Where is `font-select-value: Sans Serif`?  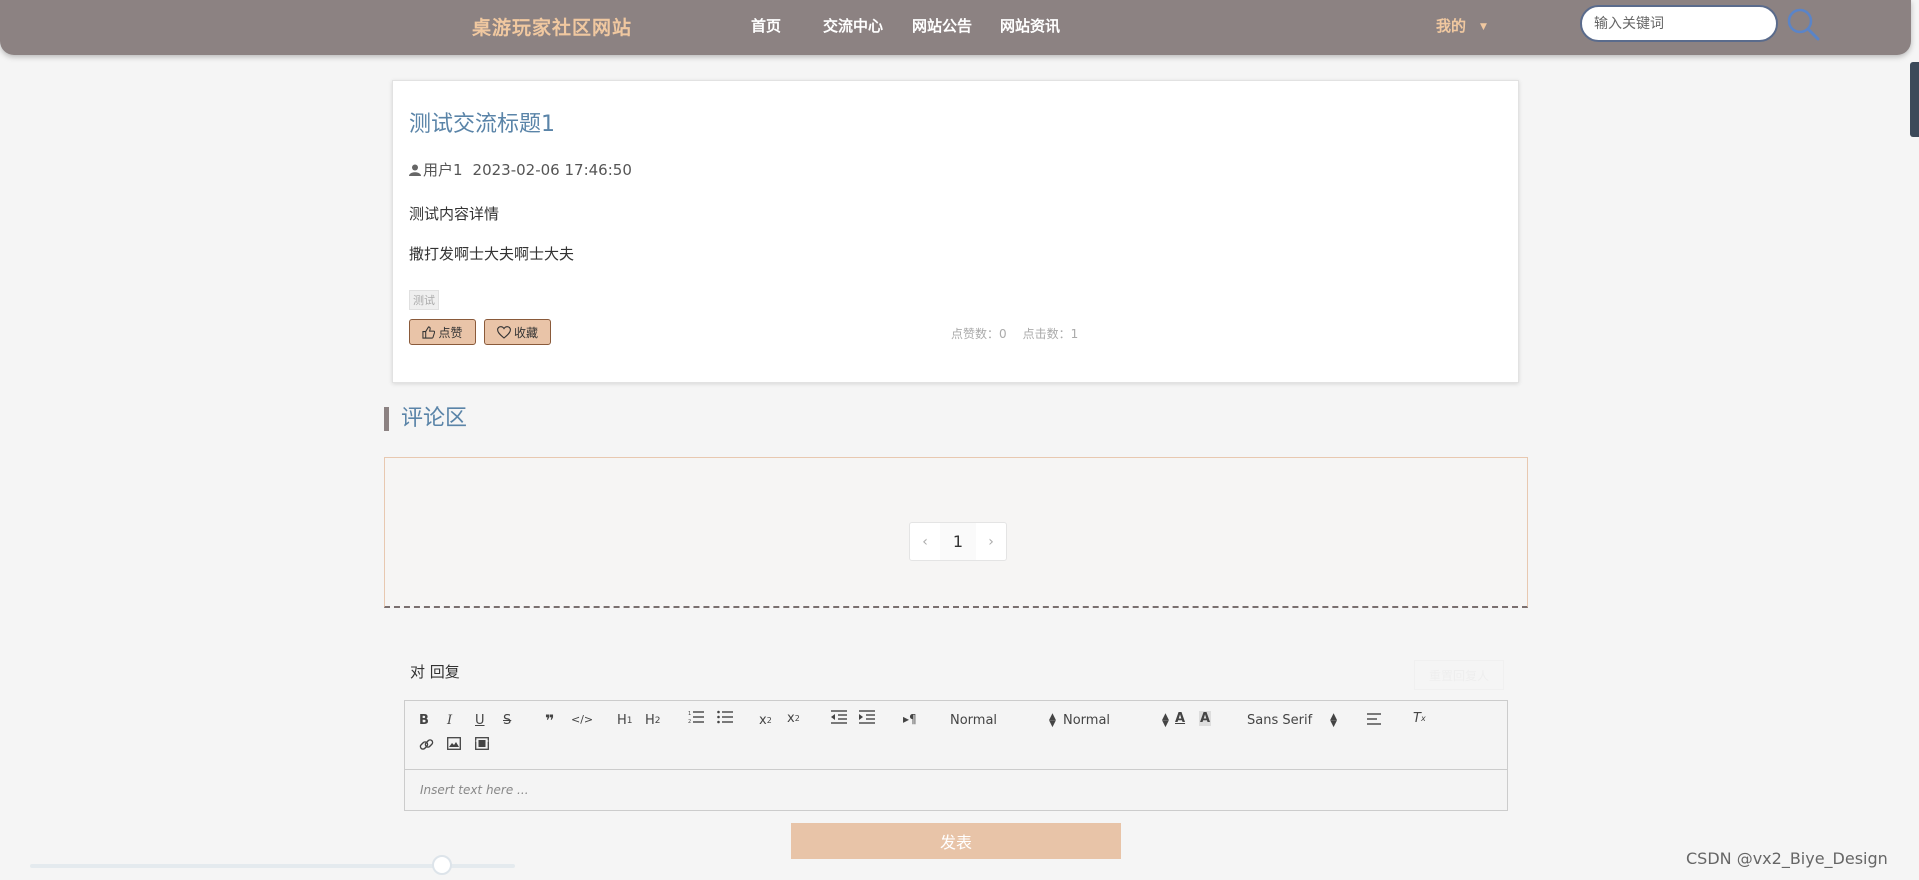 font-select-value: Sans Serif is located at coordinates (1280, 720).